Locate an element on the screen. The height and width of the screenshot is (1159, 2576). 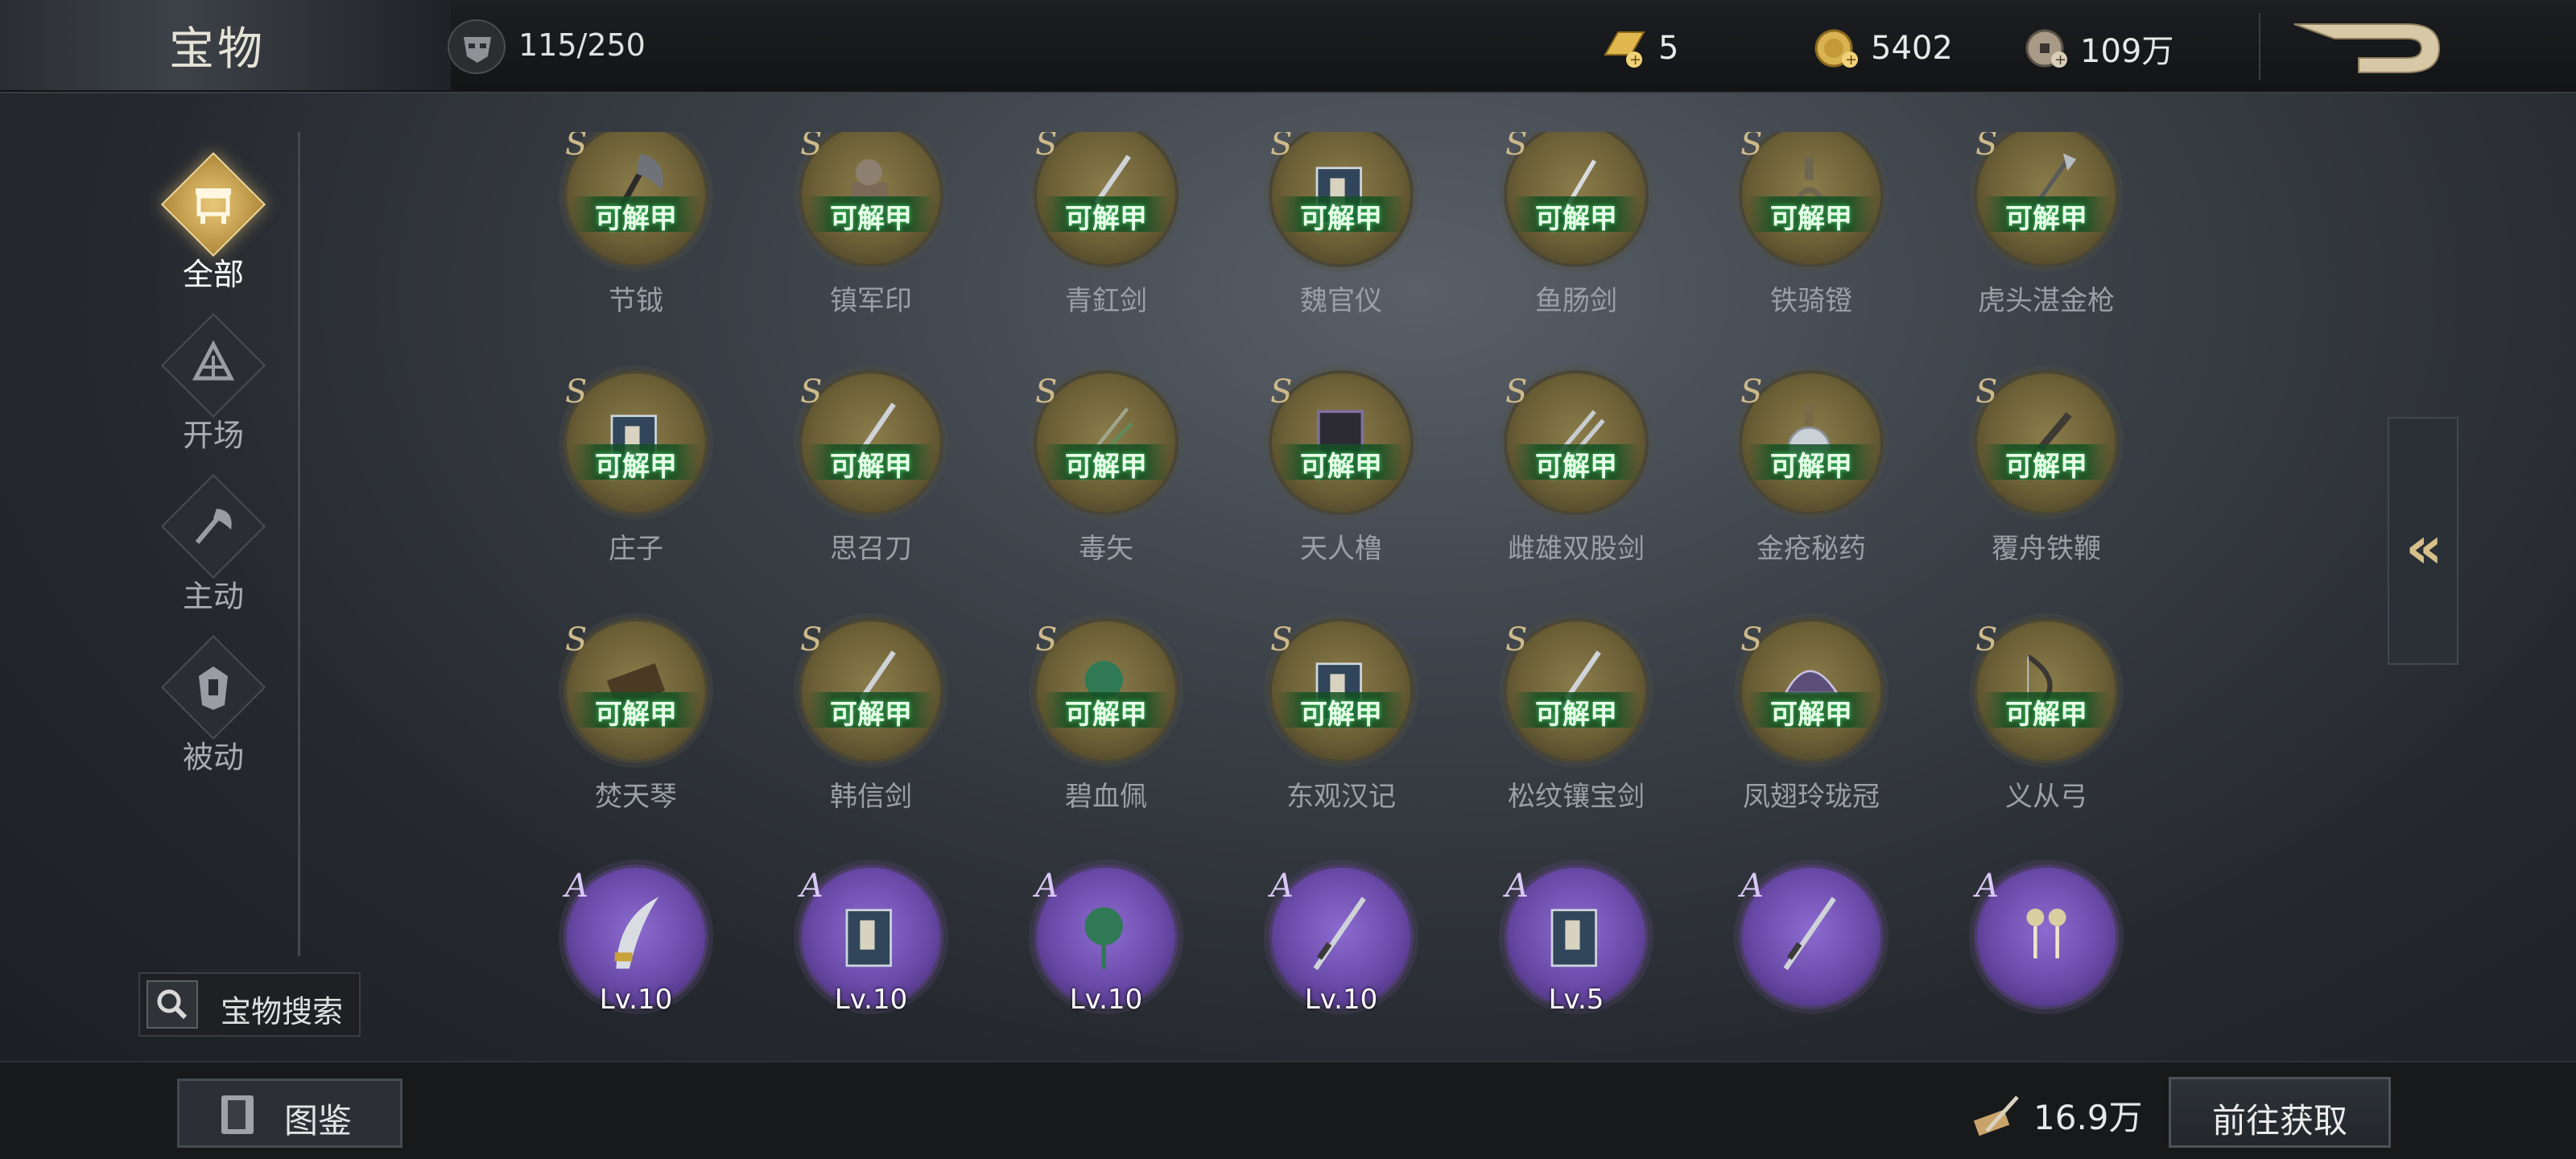
treasure-item: A Lv.5 论语 is located at coordinates (1576, 948).